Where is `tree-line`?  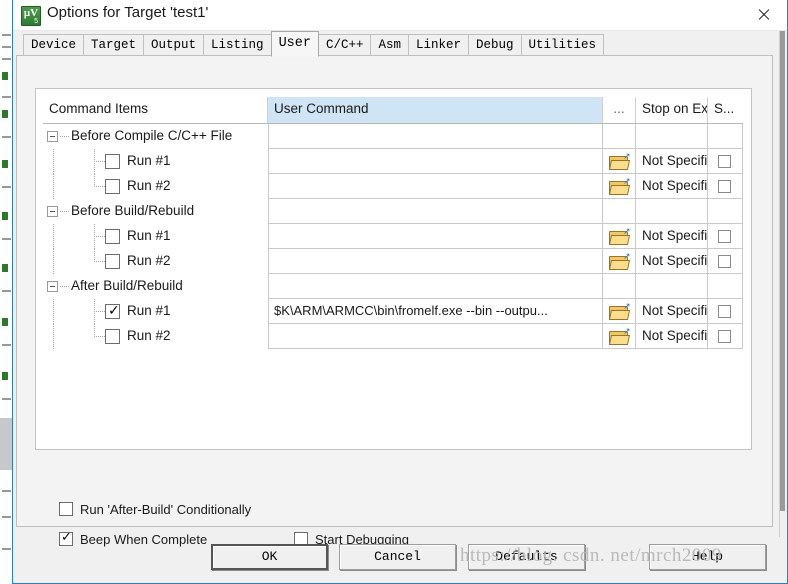 tree-line is located at coordinates (53, 261).